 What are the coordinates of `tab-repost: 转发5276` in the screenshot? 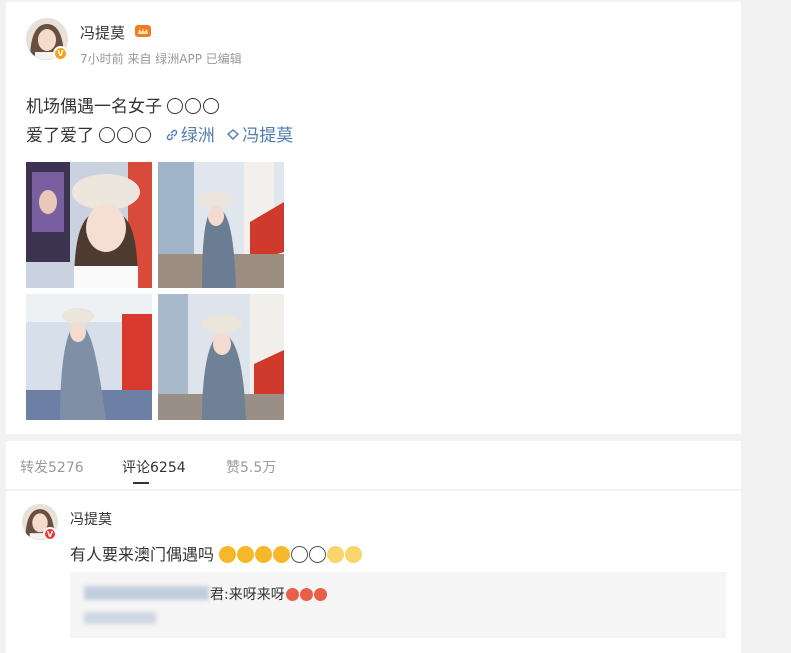 It's located at (52, 467).